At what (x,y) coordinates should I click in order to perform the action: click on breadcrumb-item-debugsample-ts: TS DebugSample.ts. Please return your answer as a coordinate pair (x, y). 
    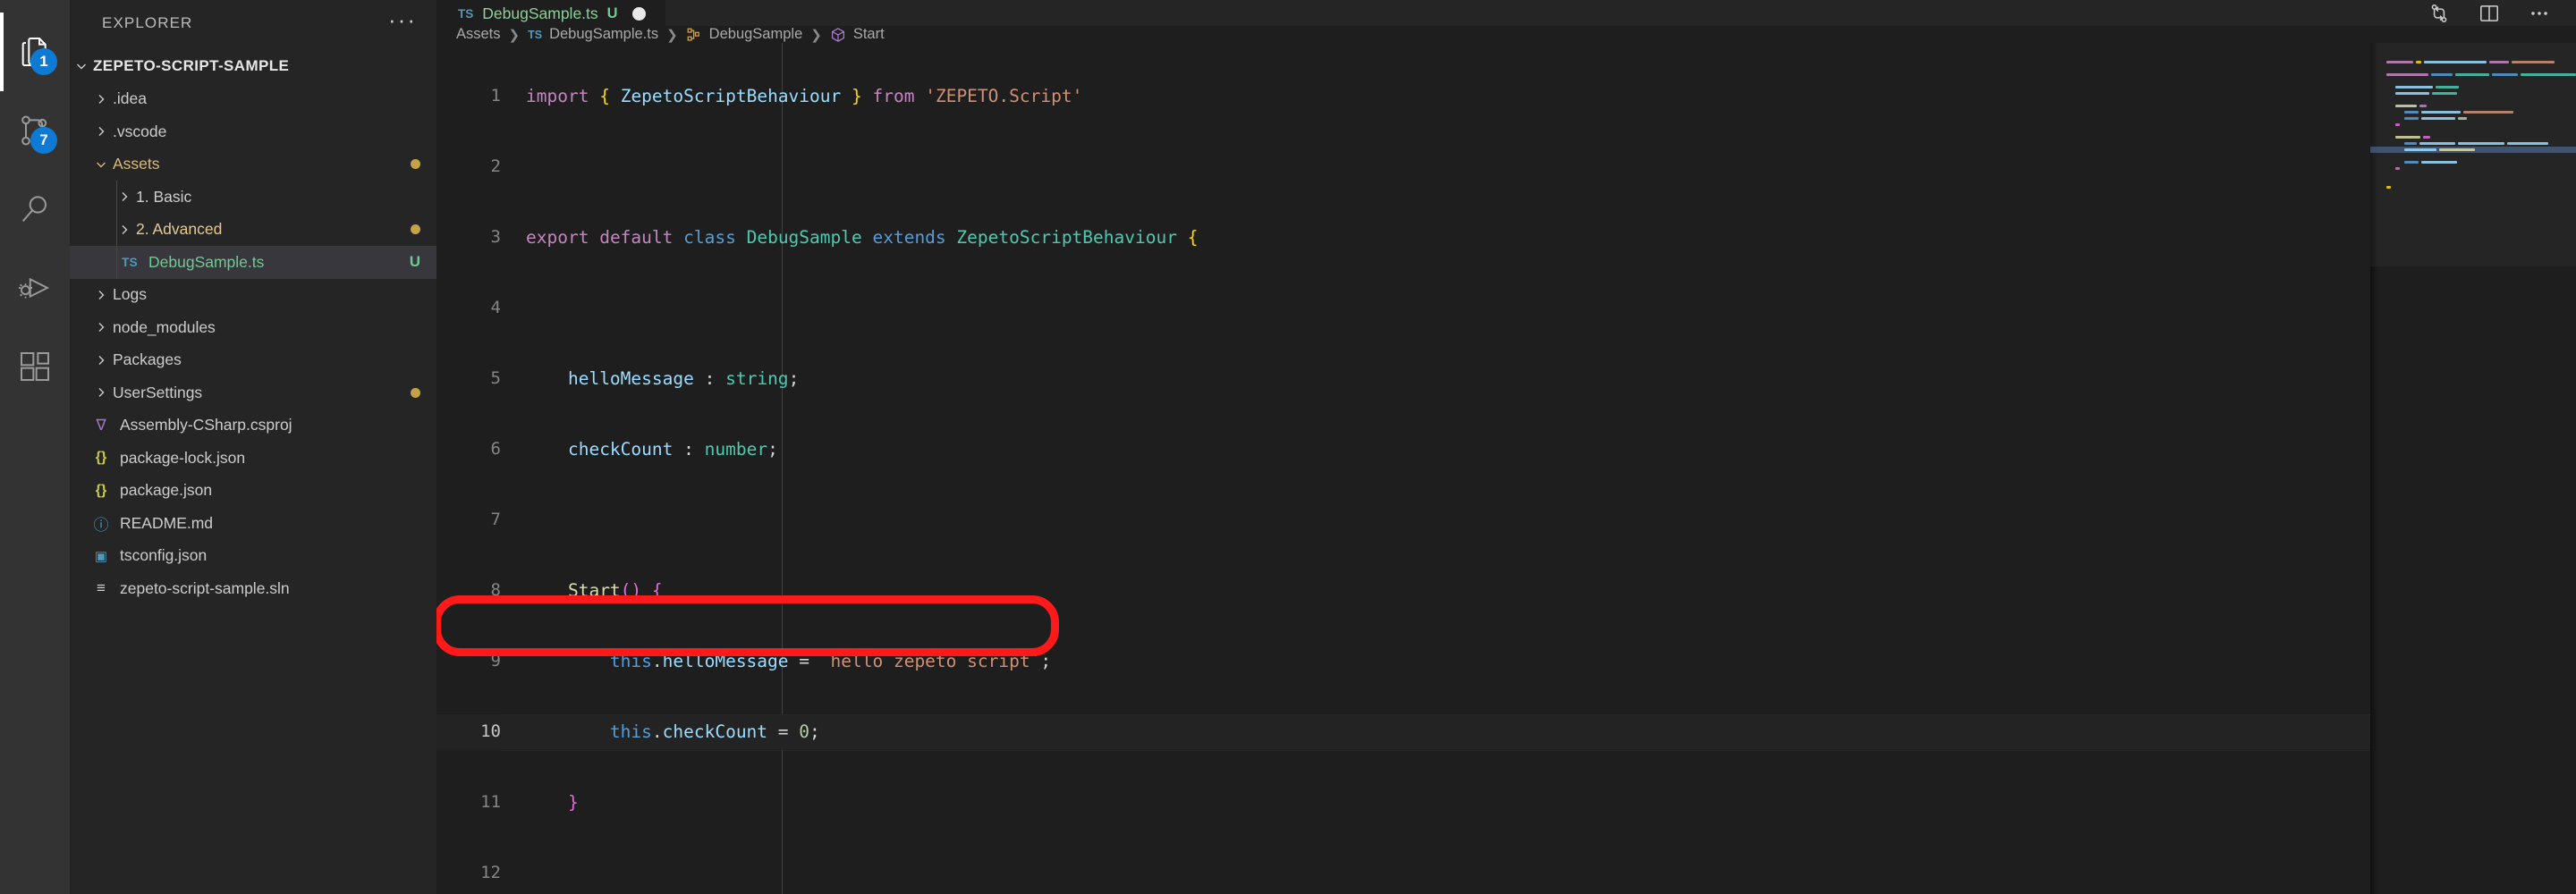
    Looking at the image, I should click on (593, 34).